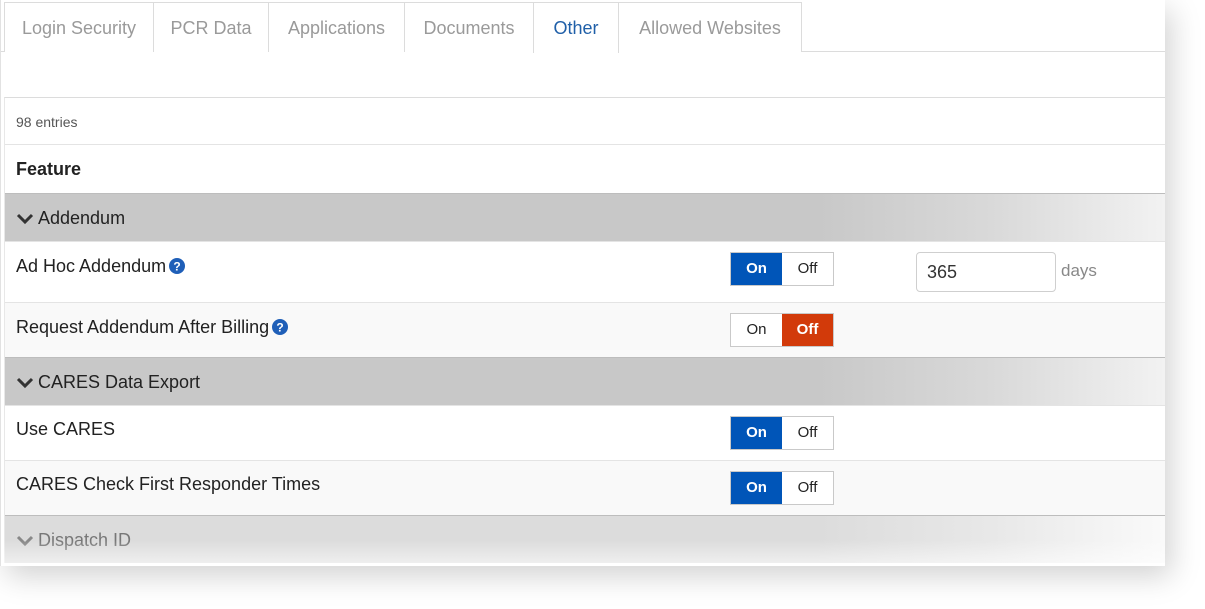  Describe the element at coordinates (585, 121) in the screenshot. I see `entries-count: 98 entries` at that location.